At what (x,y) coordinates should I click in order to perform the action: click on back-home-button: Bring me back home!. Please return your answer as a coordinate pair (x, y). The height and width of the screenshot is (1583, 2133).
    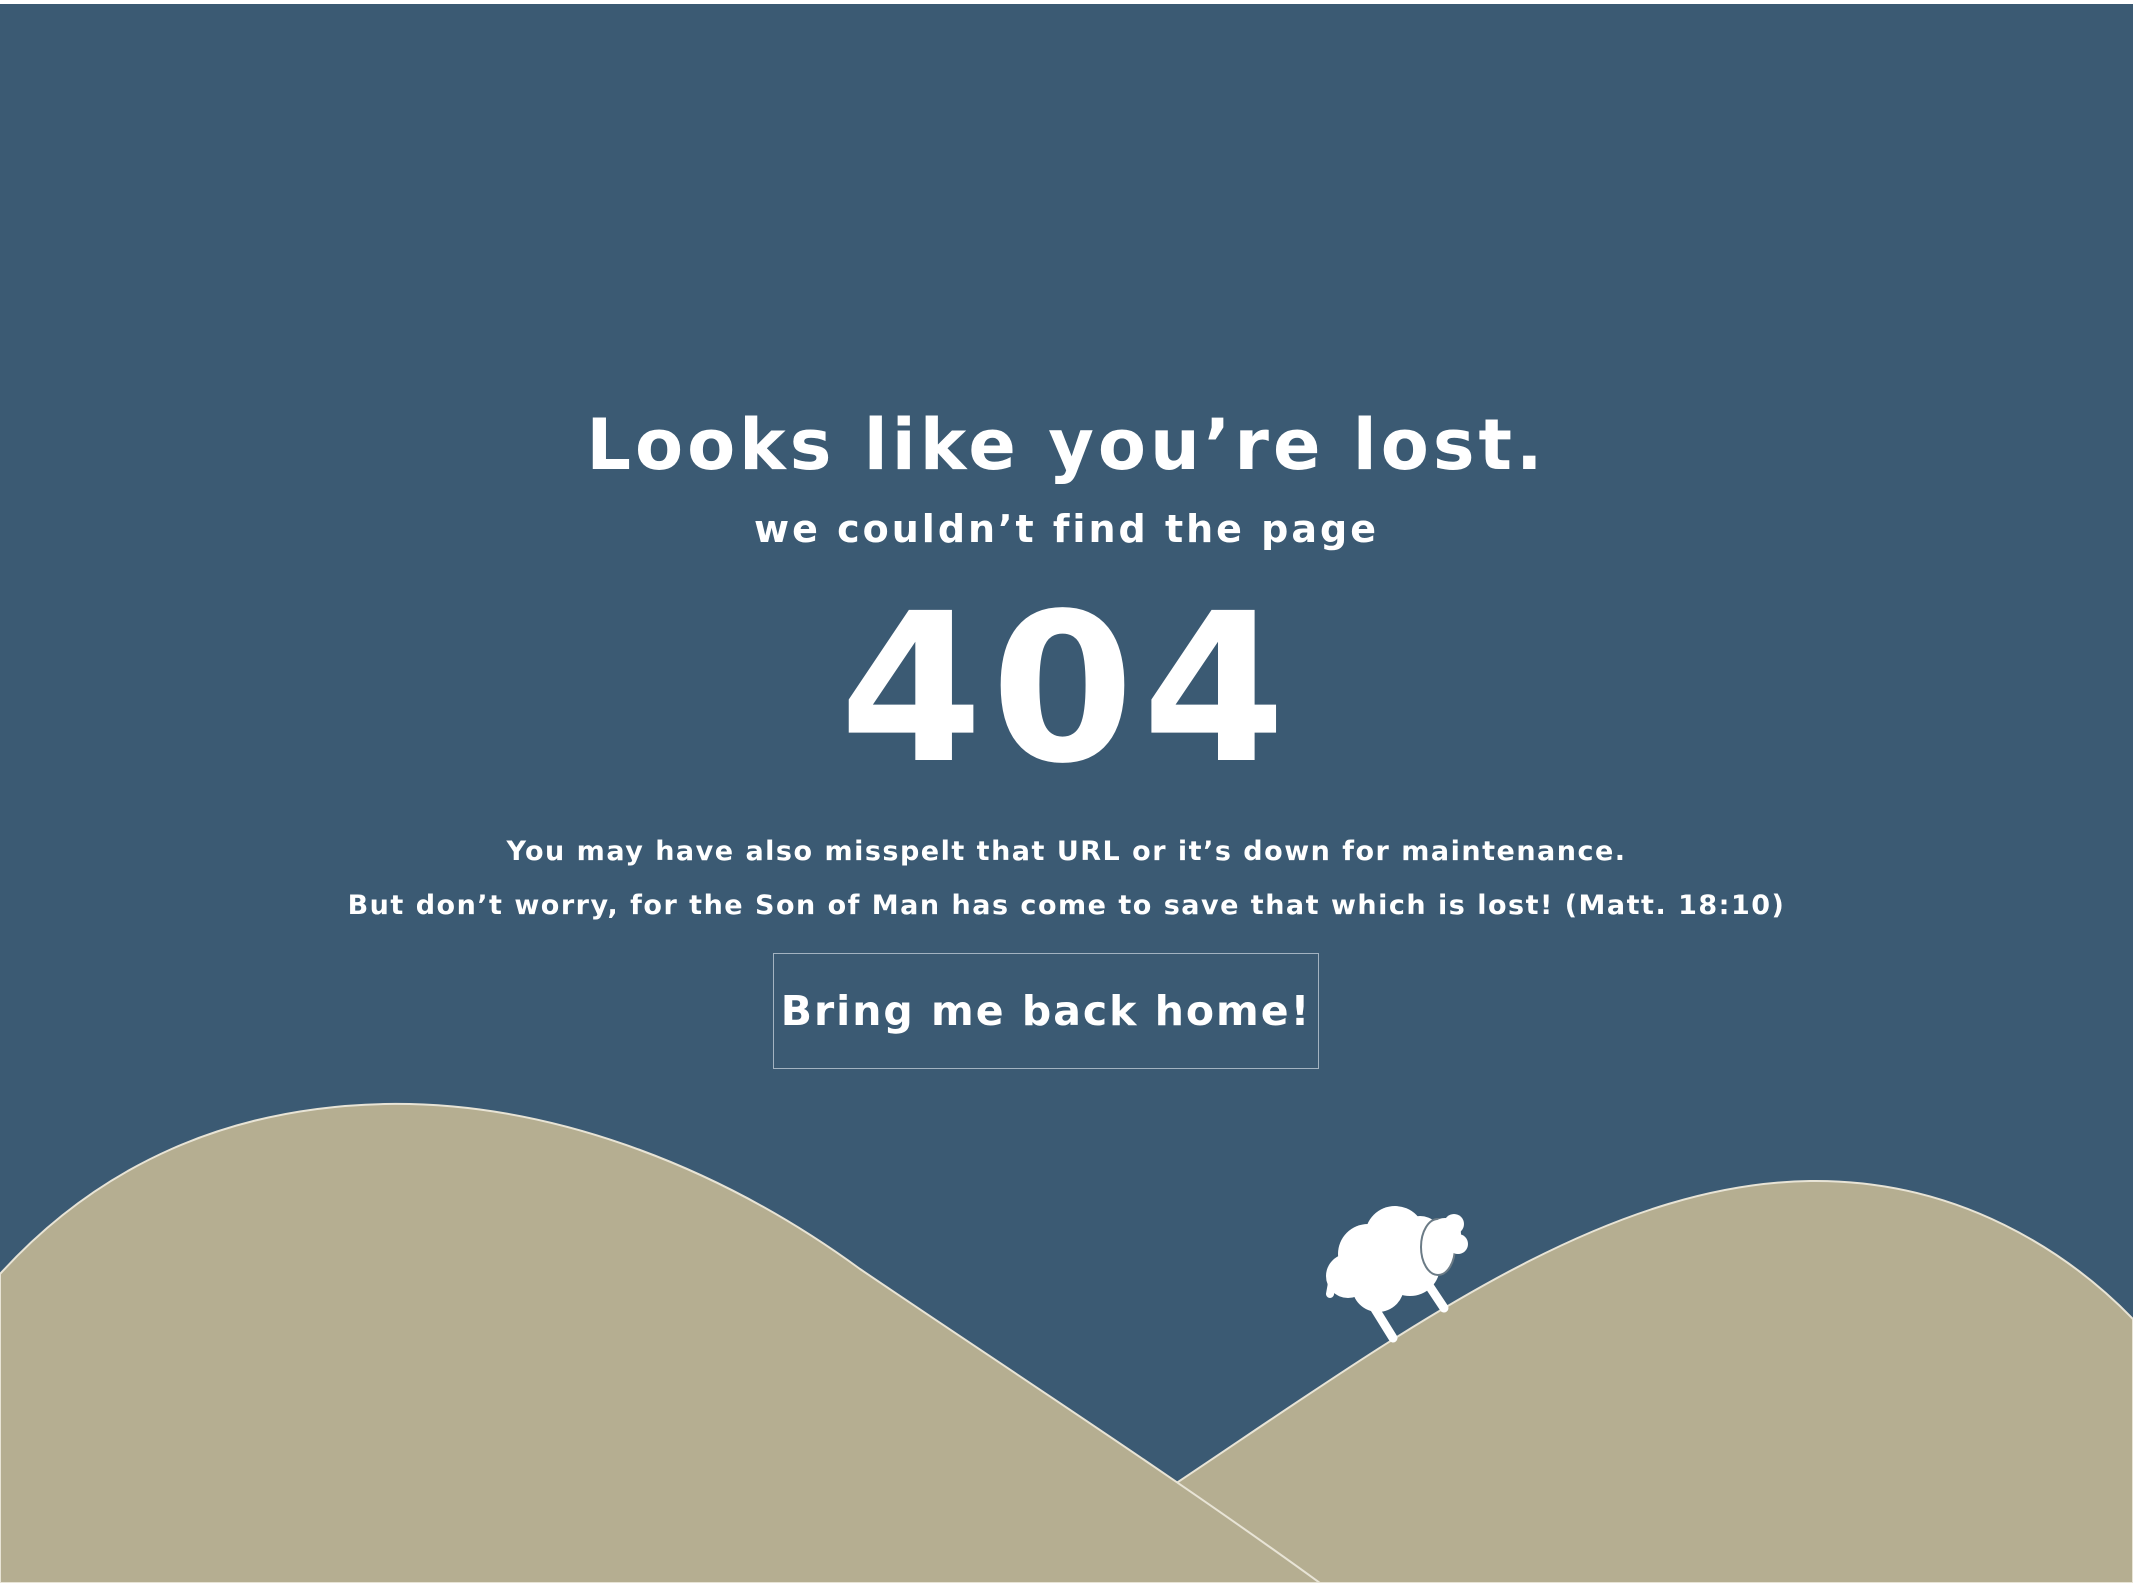
    Looking at the image, I should click on (1046, 1011).